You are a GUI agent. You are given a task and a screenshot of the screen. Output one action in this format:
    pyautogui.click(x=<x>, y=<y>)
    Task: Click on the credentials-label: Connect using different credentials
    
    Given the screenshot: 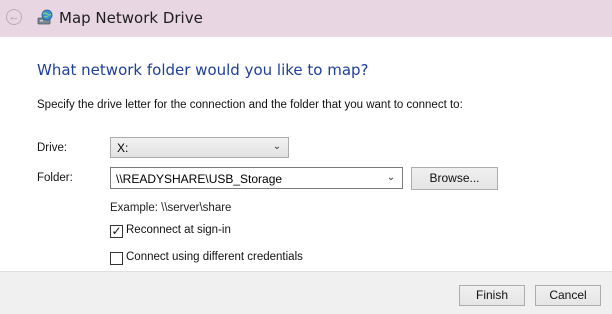 What is the action you would take?
    pyautogui.click(x=214, y=257)
    